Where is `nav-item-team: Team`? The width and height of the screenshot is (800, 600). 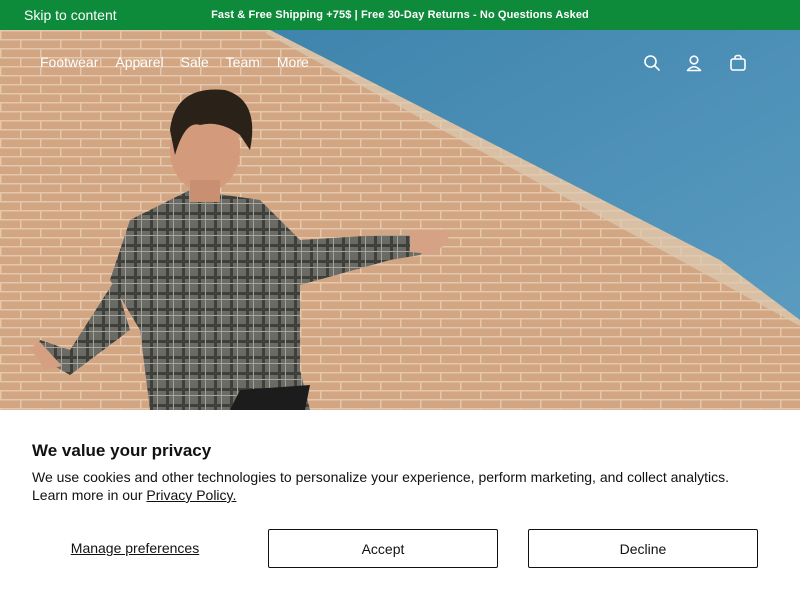
nav-item-team: Team is located at coordinates (243, 62).